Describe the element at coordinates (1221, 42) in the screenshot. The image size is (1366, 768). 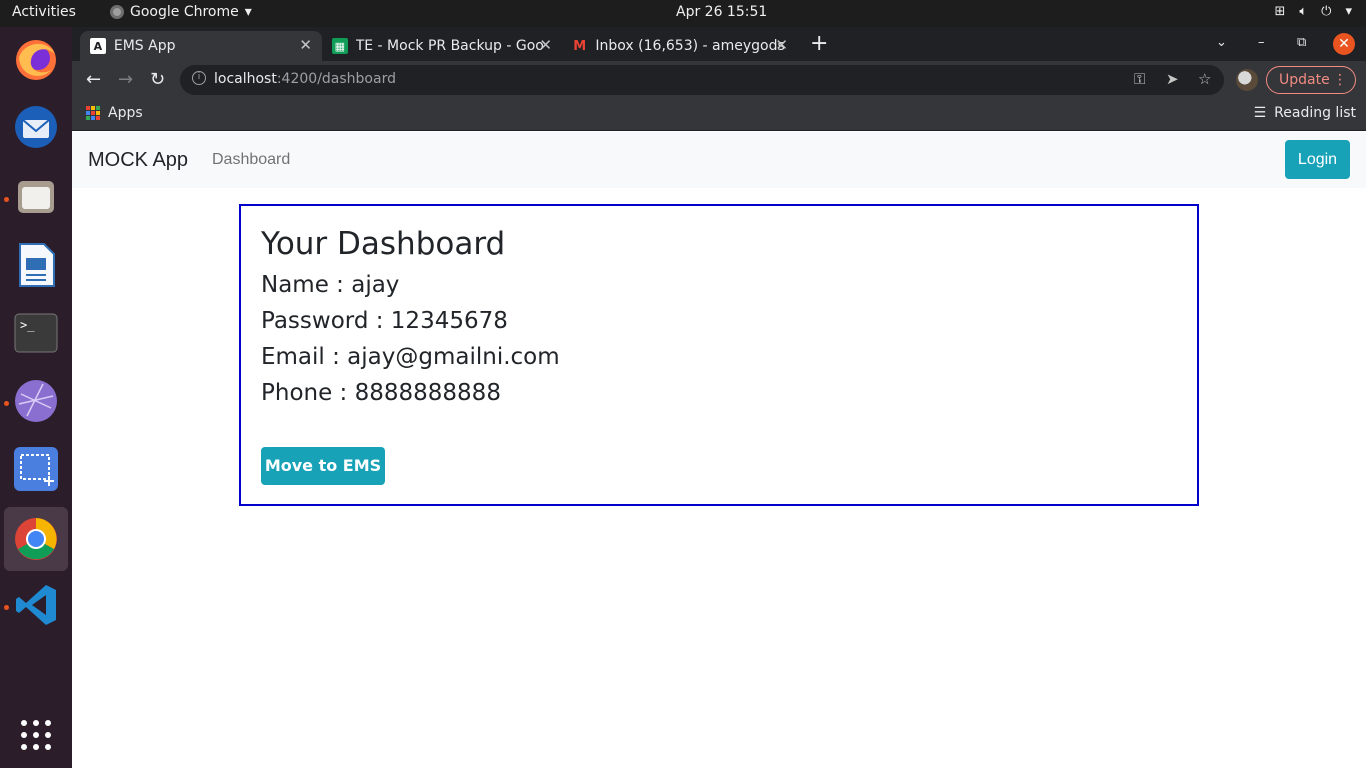
I see `tab-search-chevron-icon: ⌄` at that location.